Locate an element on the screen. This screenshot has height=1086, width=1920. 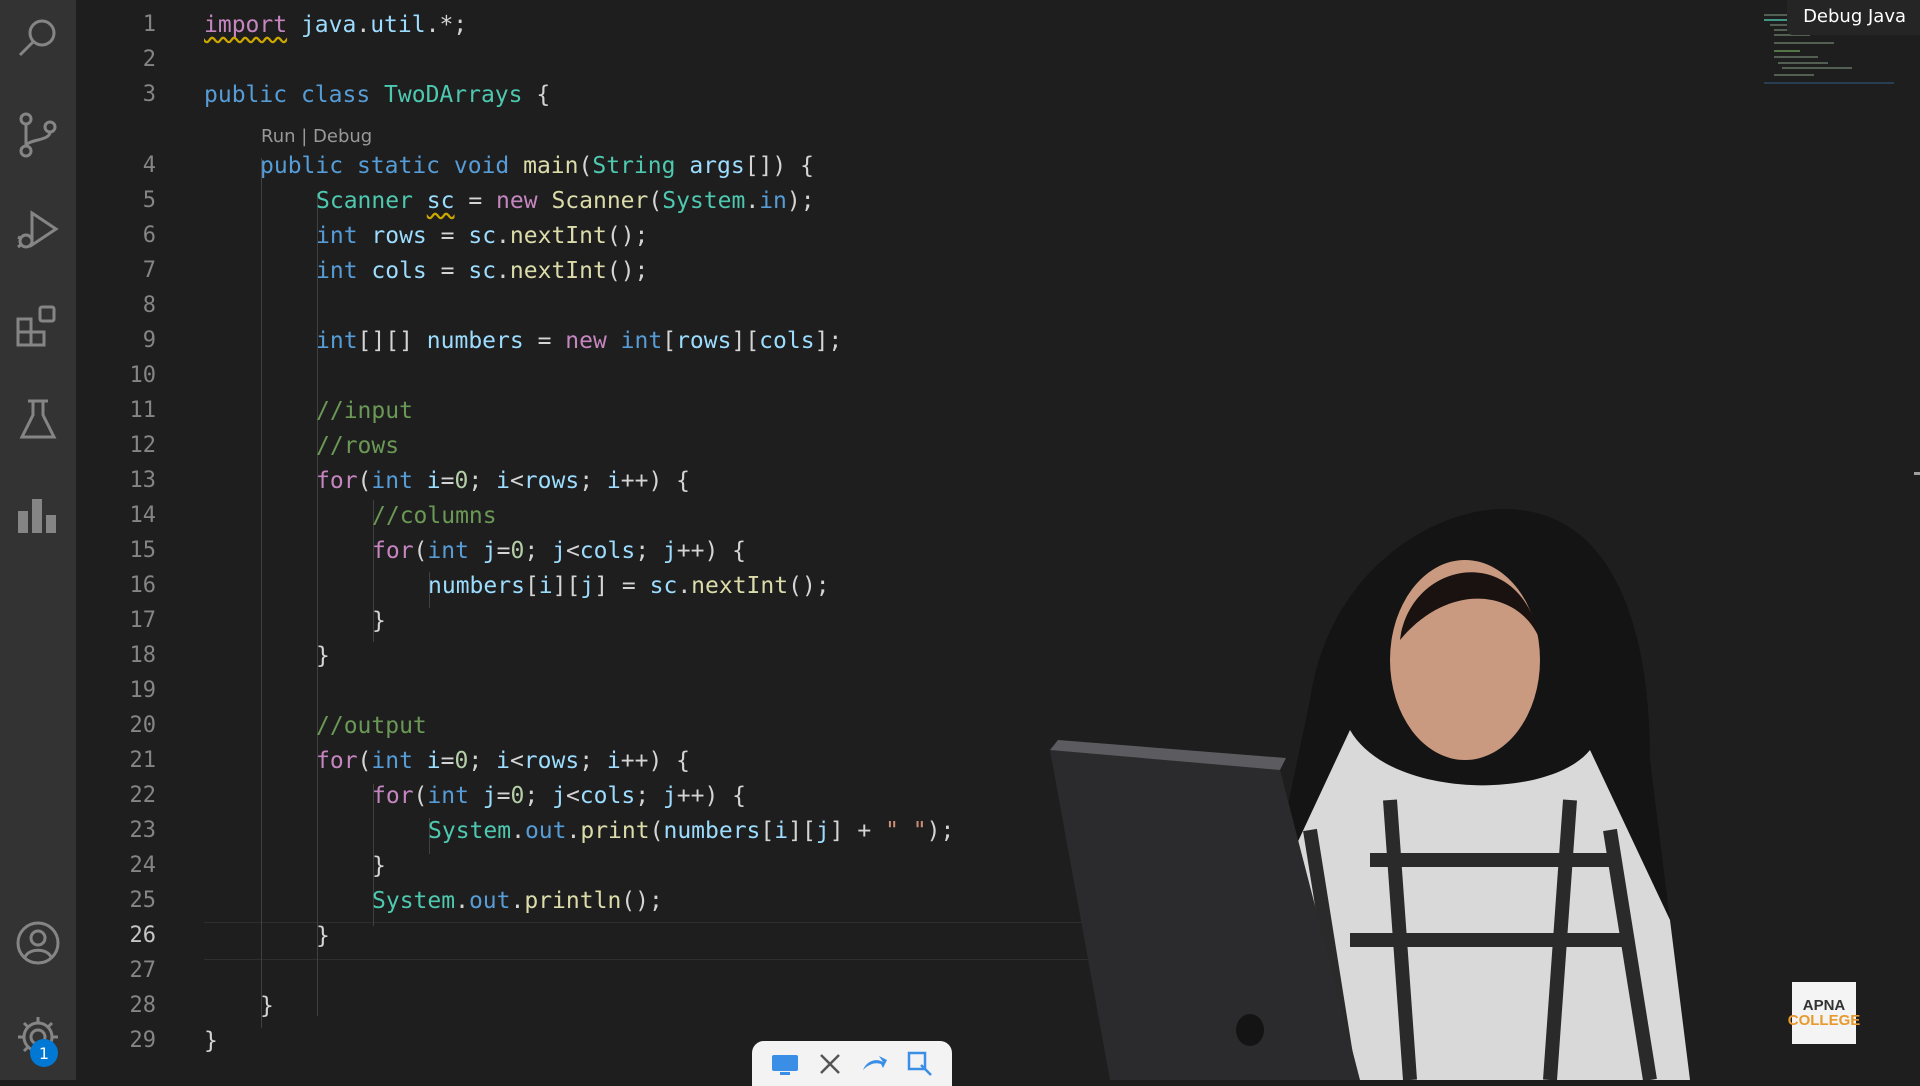
code-token: TwoDArrays is located at coordinates (453, 95).